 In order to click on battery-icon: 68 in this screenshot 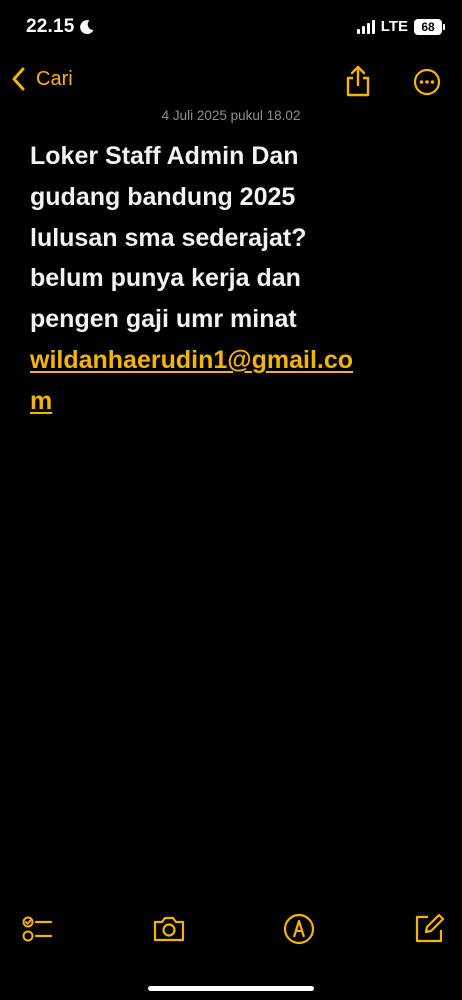, I will do `click(429, 26)`.